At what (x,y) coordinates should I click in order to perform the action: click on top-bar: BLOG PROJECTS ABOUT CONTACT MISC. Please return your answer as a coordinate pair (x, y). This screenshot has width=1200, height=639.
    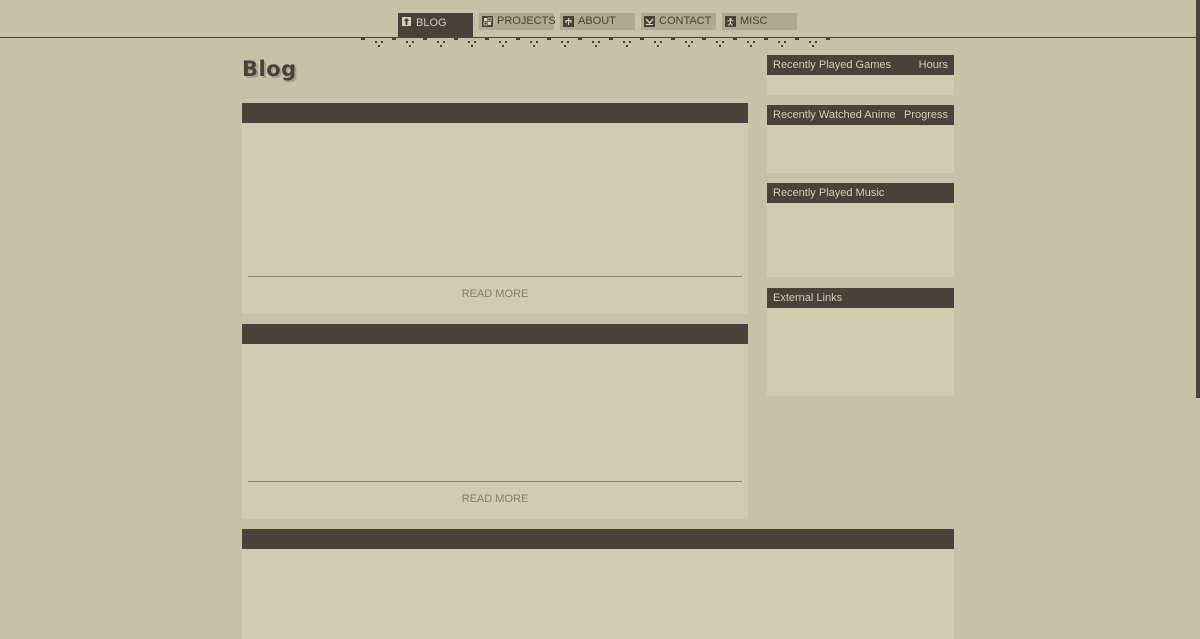
    Looking at the image, I should click on (598, 19).